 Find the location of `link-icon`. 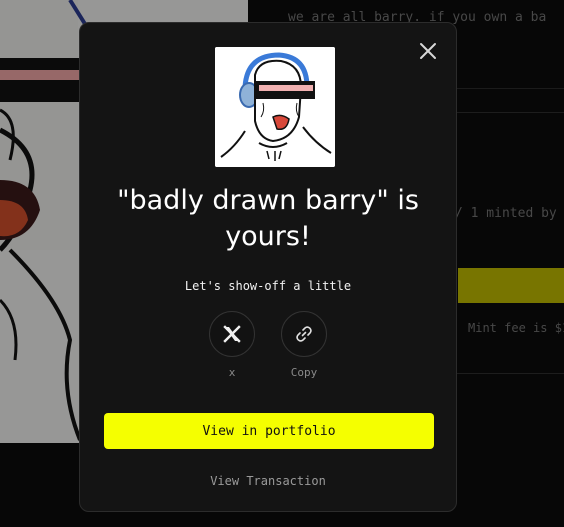

link-icon is located at coordinates (304, 334).